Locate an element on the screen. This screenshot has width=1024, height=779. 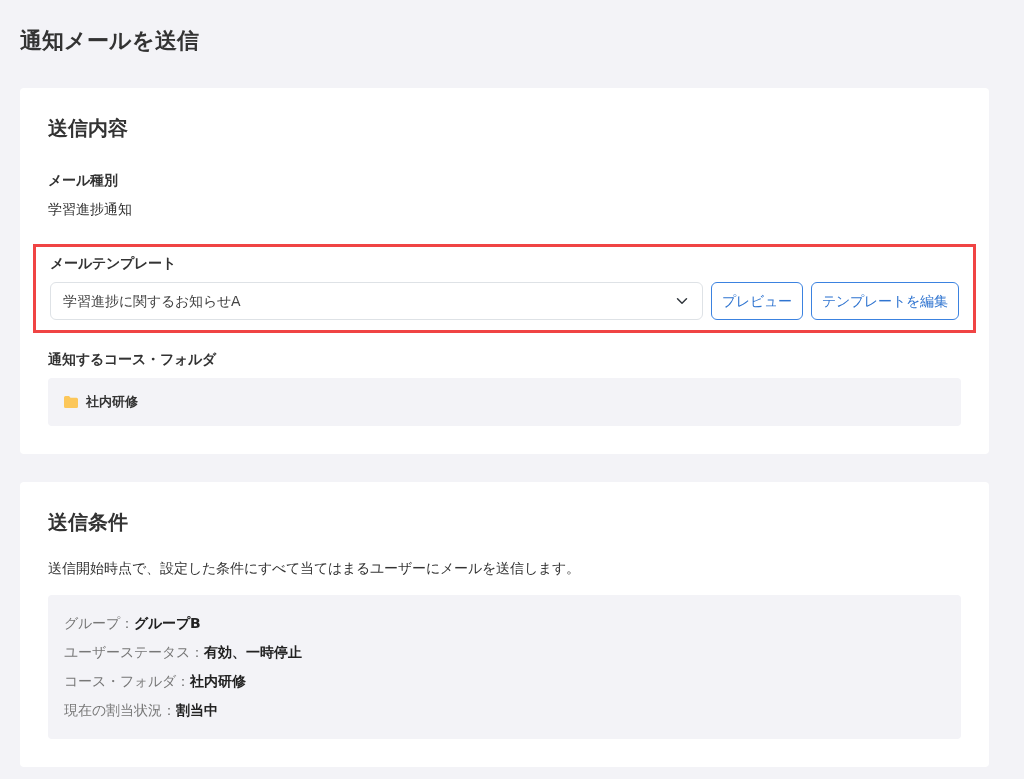
template-select: 学習進捗に関するお知らせA is located at coordinates (376, 301).